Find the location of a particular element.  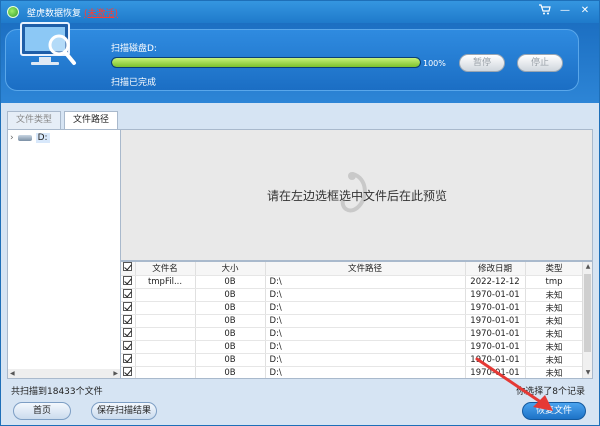

scan-progress-fill is located at coordinates (266, 62).